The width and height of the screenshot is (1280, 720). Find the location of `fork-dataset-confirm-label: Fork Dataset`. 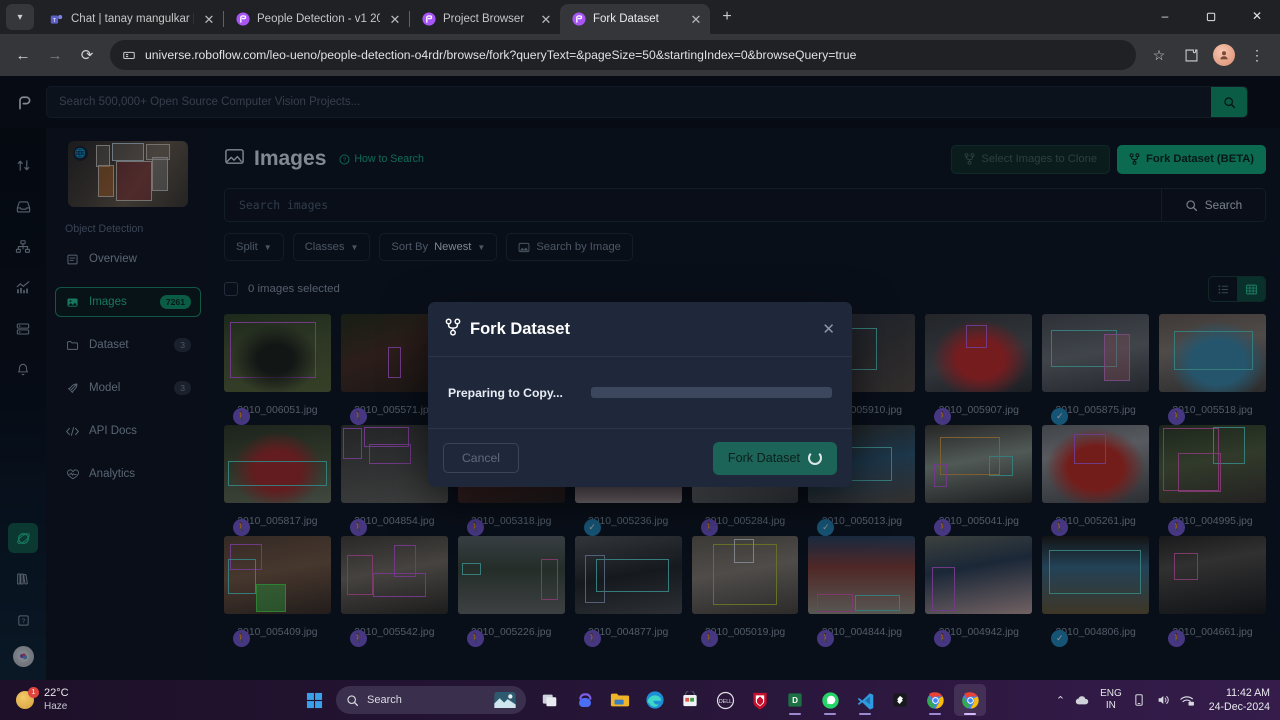

fork-dataset-confirm-label: Fork Dataset is located at coordinates (763, 458).